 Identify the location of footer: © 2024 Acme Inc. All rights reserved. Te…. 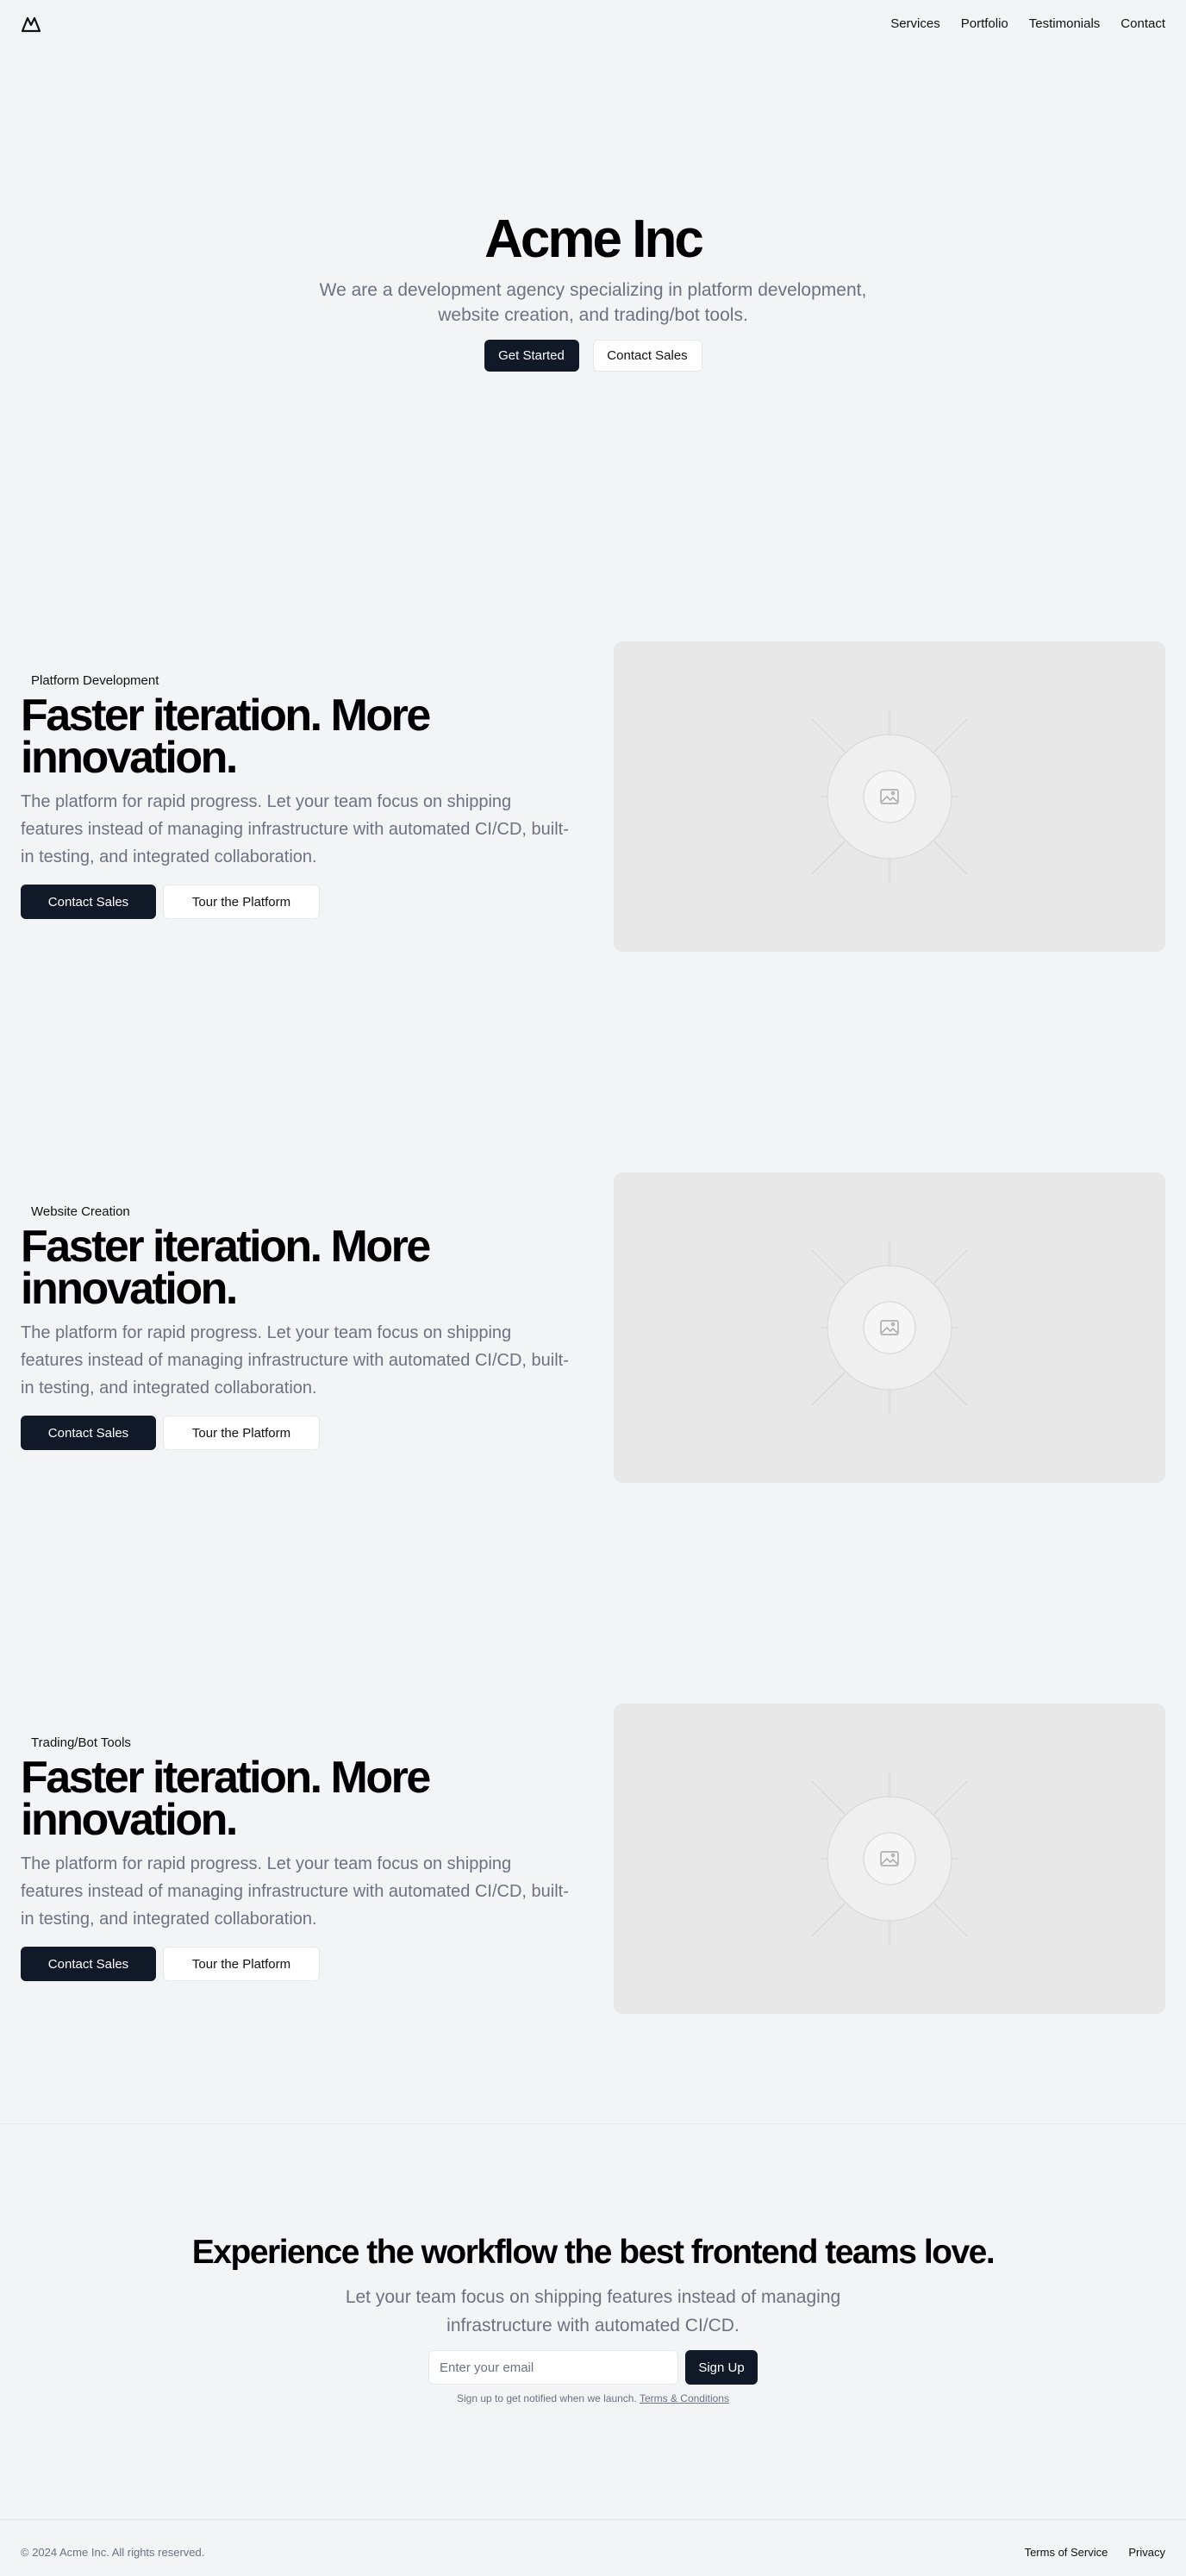
(593, 2547).